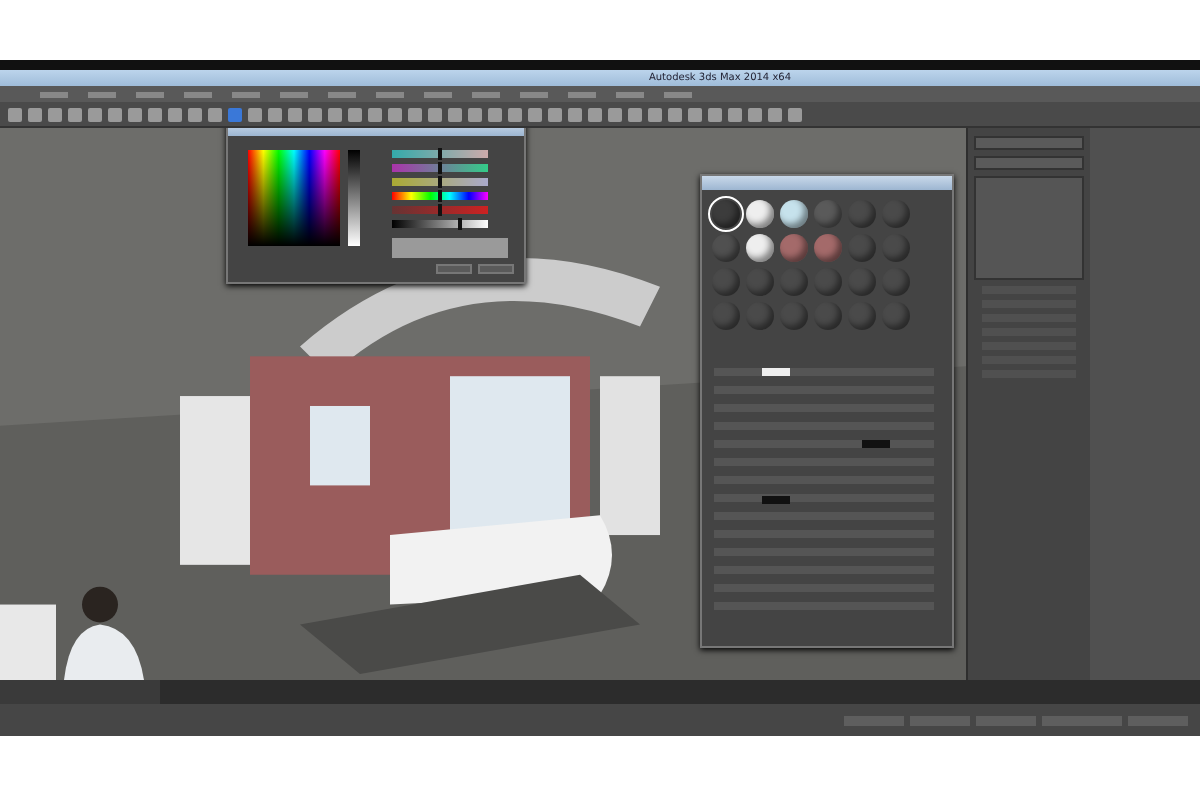  I want to click on name-field, so click(1029, 143).